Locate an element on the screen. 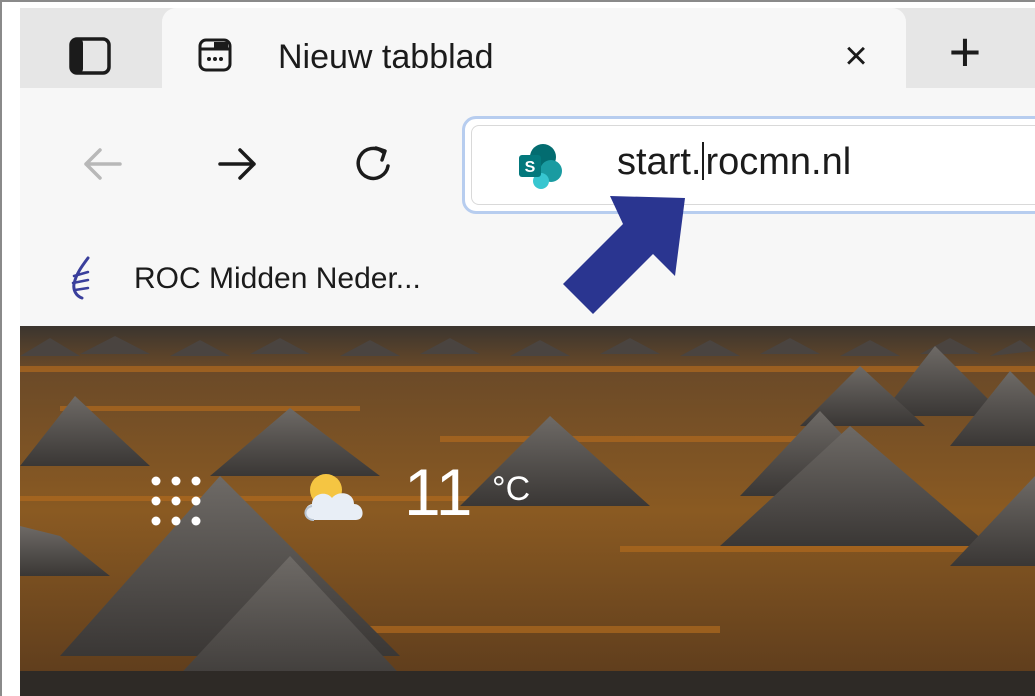 Image resolution: width=1035 pixels, height=696 pixels. svg-text: S is located at coordinates (530, 167).